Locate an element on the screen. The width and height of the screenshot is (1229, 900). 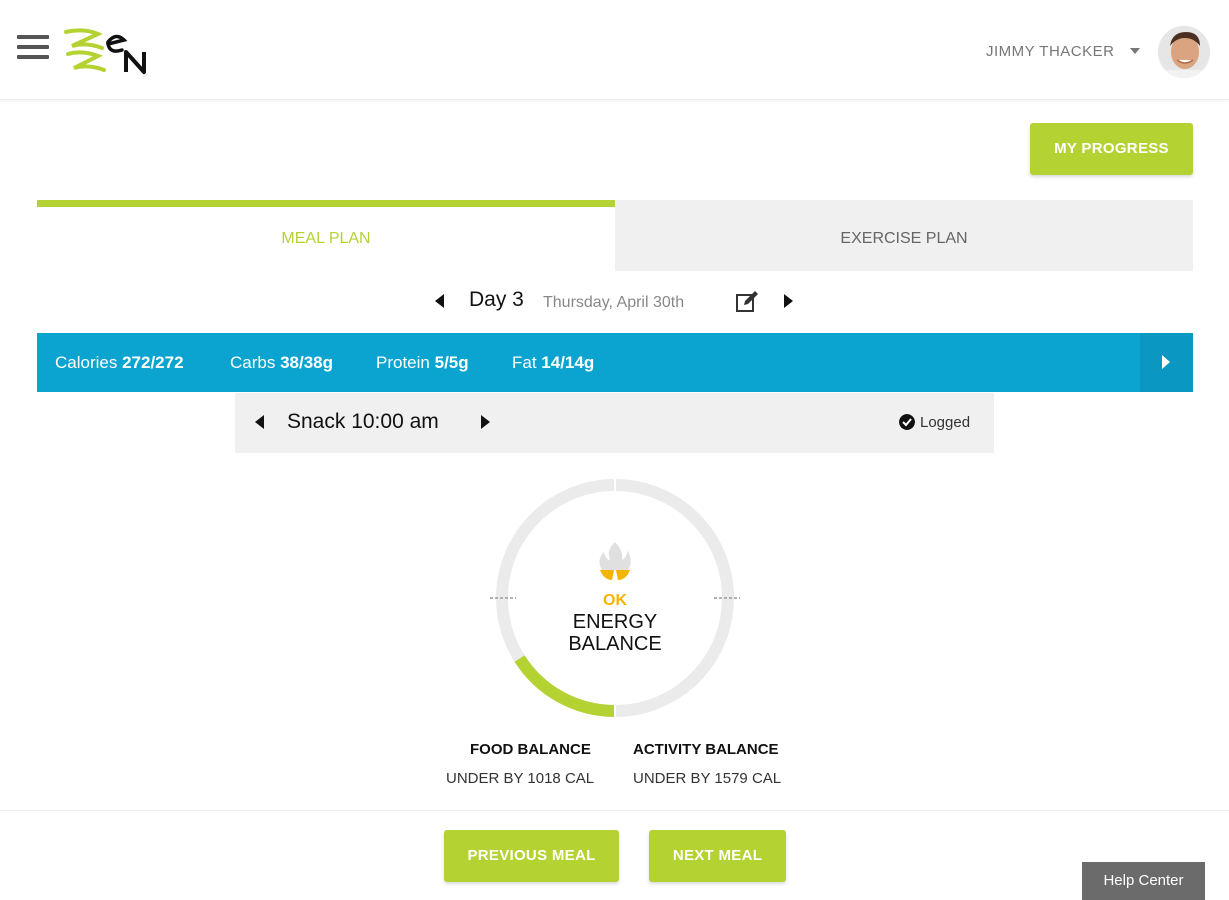
day-date: Thursday, April 30th is located at coordinates (614, 302).